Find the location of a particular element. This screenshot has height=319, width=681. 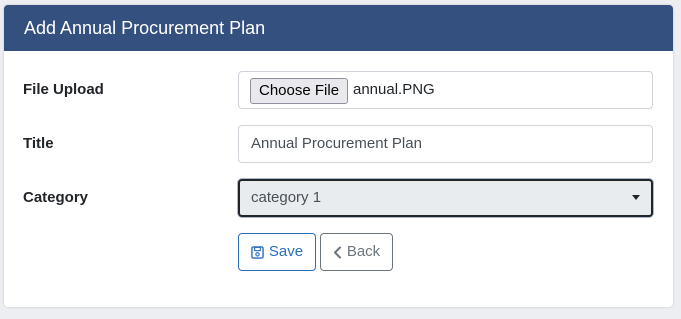

floppy-disk-icon is located at coordinates (257, 252).